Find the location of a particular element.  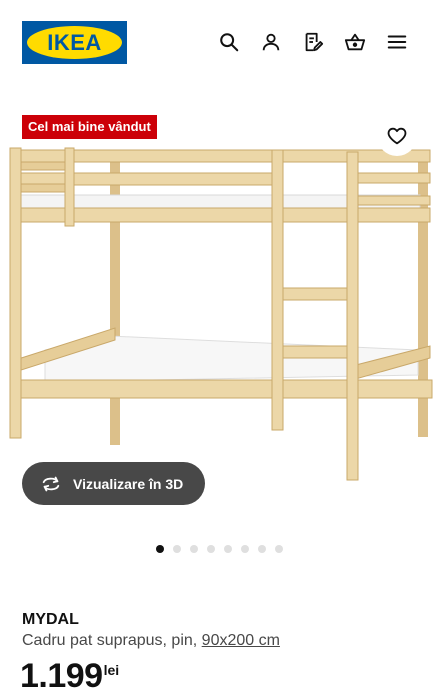

basket-icon is located at coordinates (355, 42).